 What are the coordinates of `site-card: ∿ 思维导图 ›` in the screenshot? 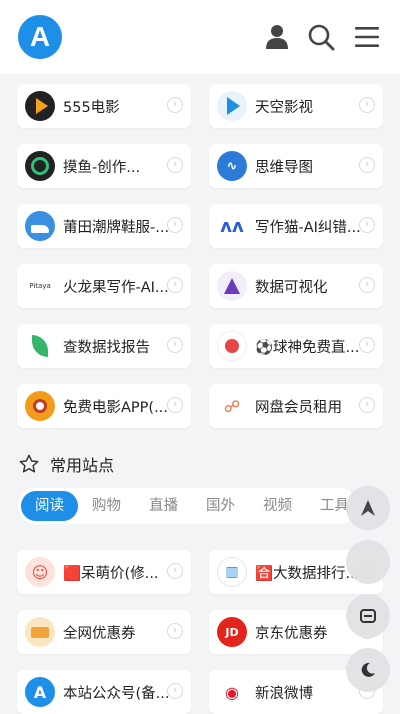 It's located at (296, 166).